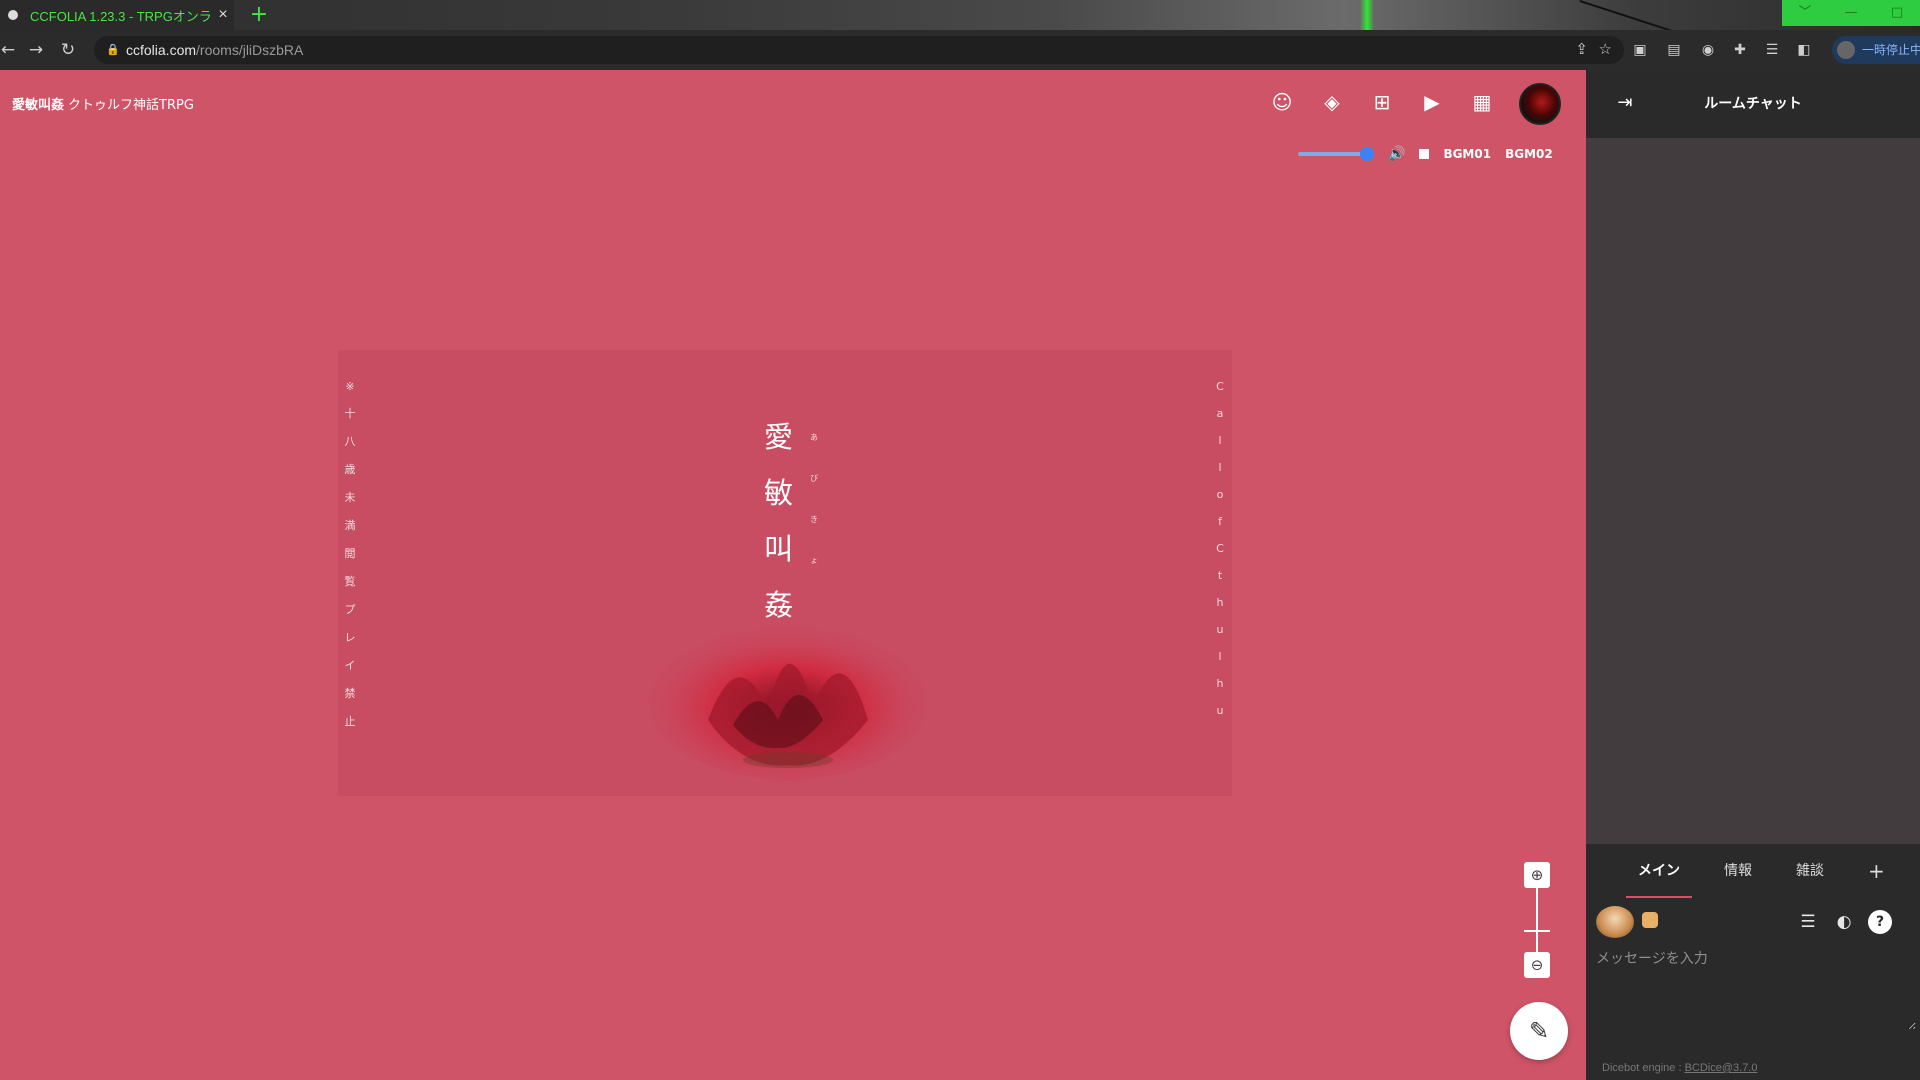  What do you see at coordinates (1876, 871) in the screenshot?
I see `add-tab-button: +` at bounding box center [1876, 871].